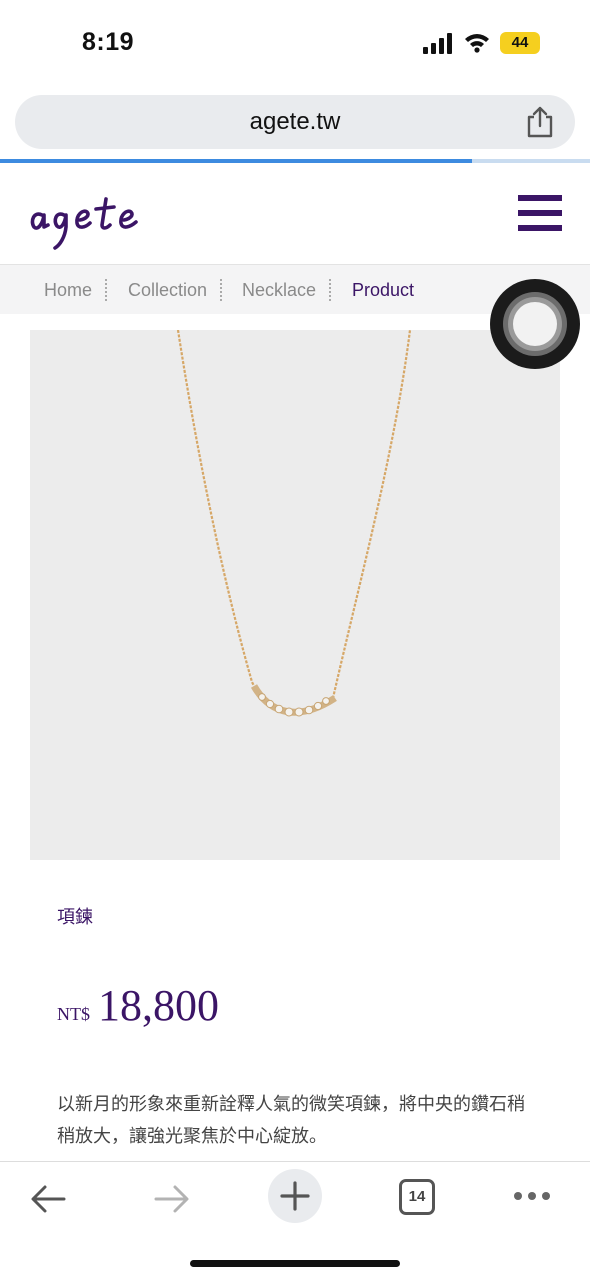 This screenshot has height=1279, width=590. I want to click on agete-logo, so click(103, 218).